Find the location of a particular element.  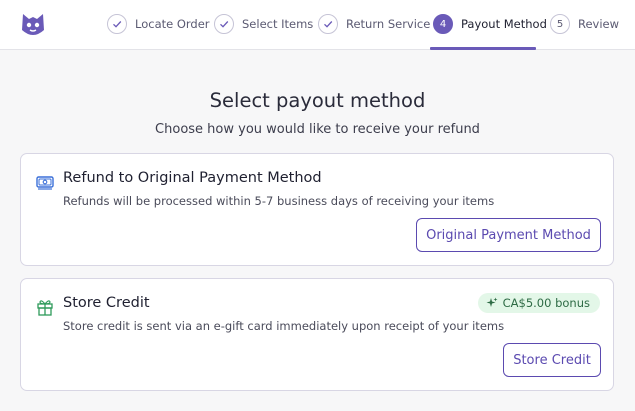

step-return-service: Return Service is located at coordinates (374, 24).